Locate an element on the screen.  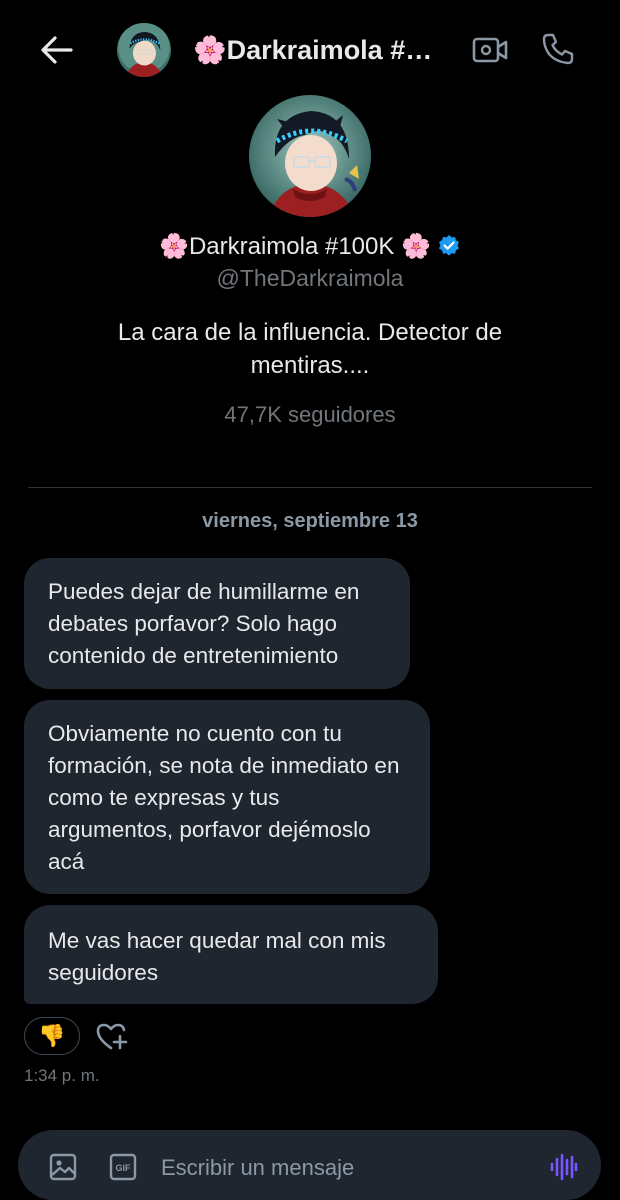
message-composer: GIF is located at coordinates (309, 1165).